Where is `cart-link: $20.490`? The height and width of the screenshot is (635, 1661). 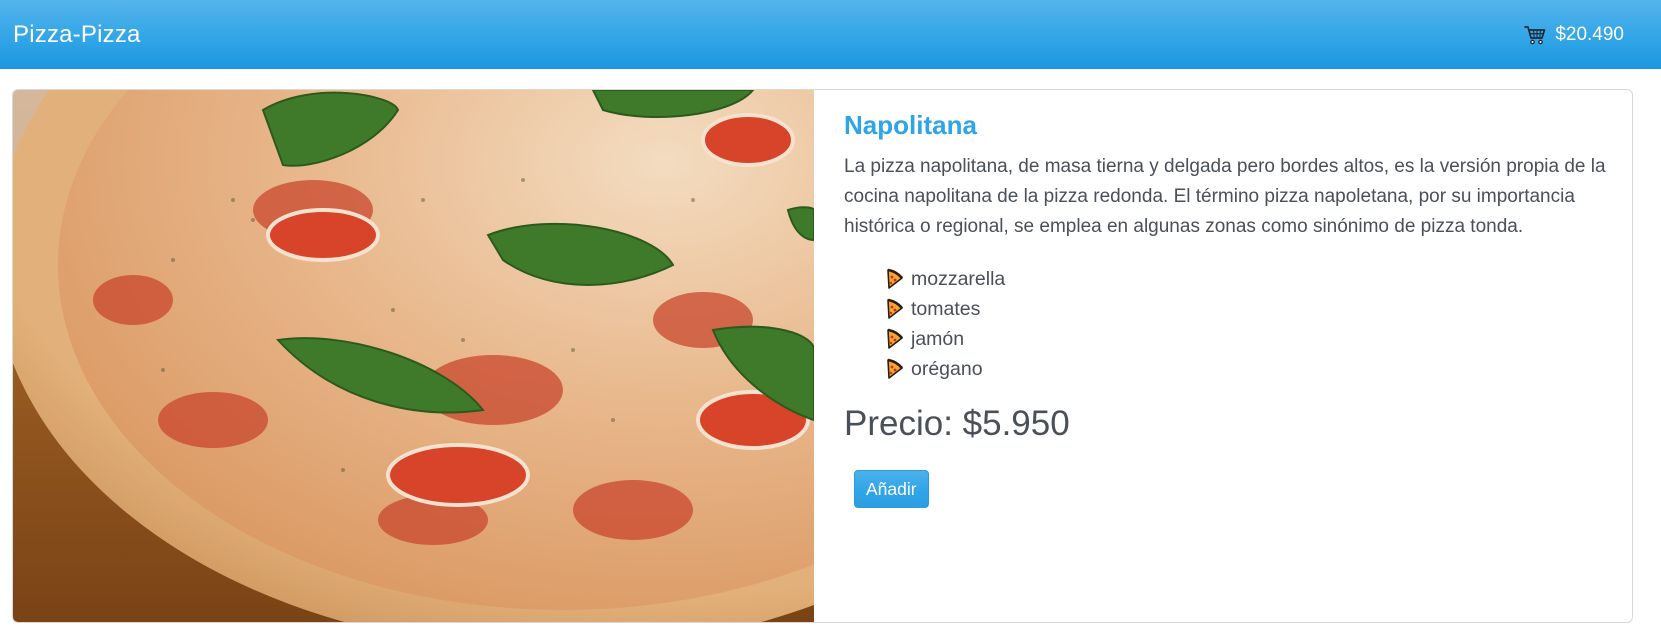
cart-link: $20.490 is located at coordinates (1574, 35).